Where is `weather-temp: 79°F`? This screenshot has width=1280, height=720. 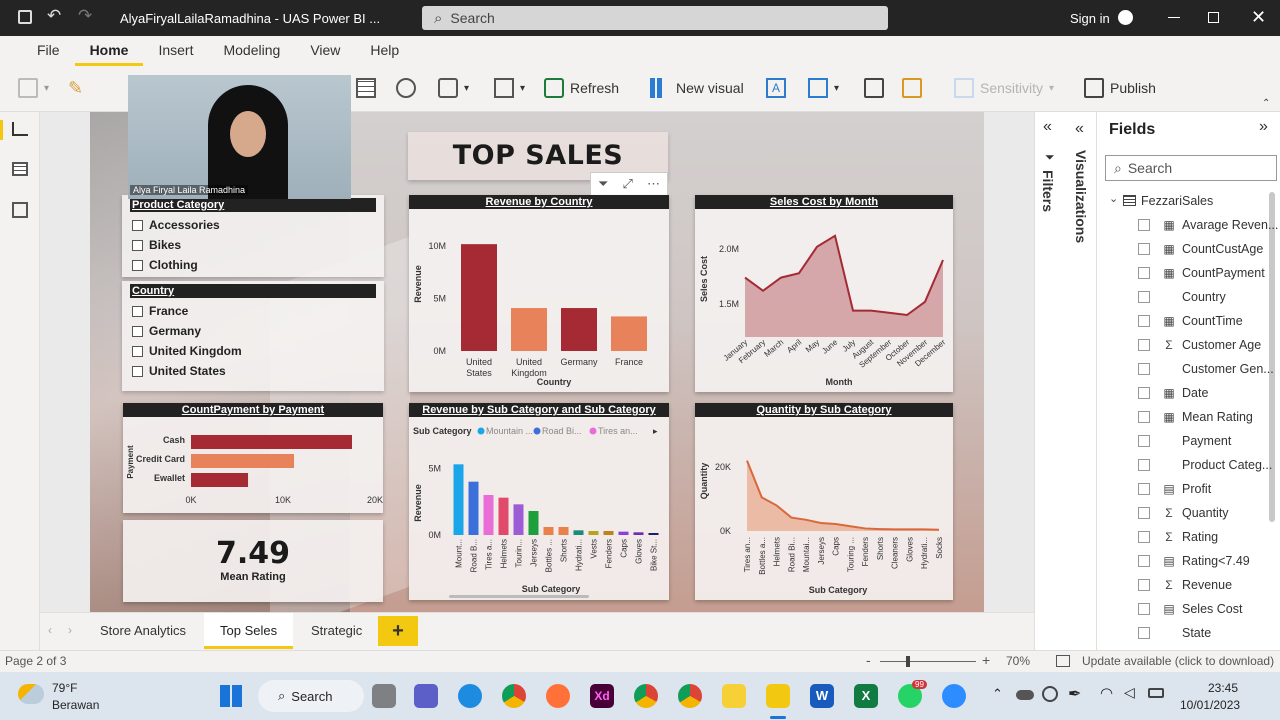
weather-temp: 79°F is located at coordinates (64, 688).